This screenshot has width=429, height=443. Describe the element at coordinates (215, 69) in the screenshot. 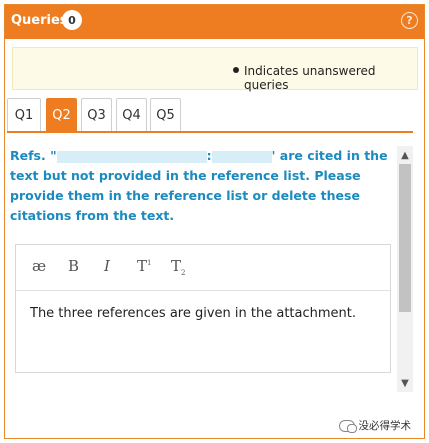

I see `unanswered-legend: Indicates unanswered queries` at that location.